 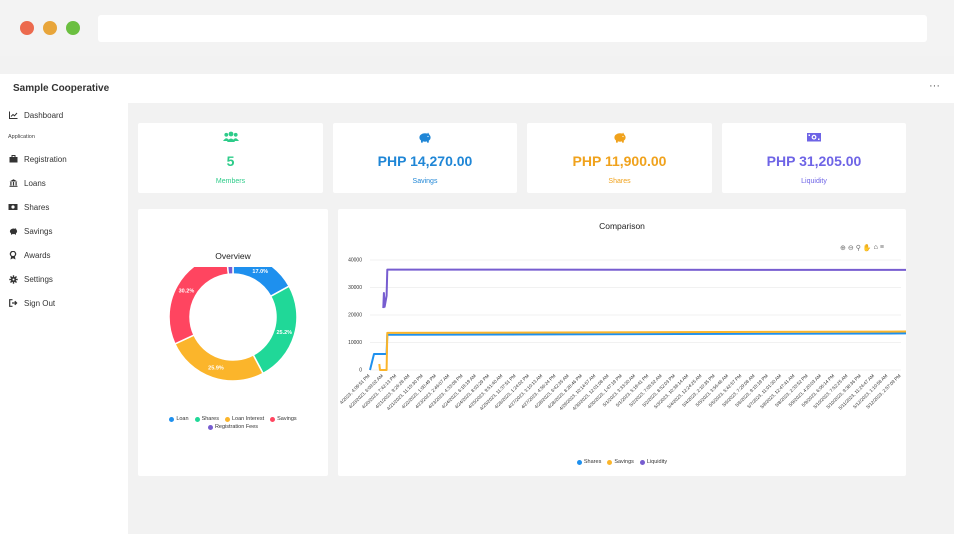 I want to click on users-icon, so click(x=230, y=138).